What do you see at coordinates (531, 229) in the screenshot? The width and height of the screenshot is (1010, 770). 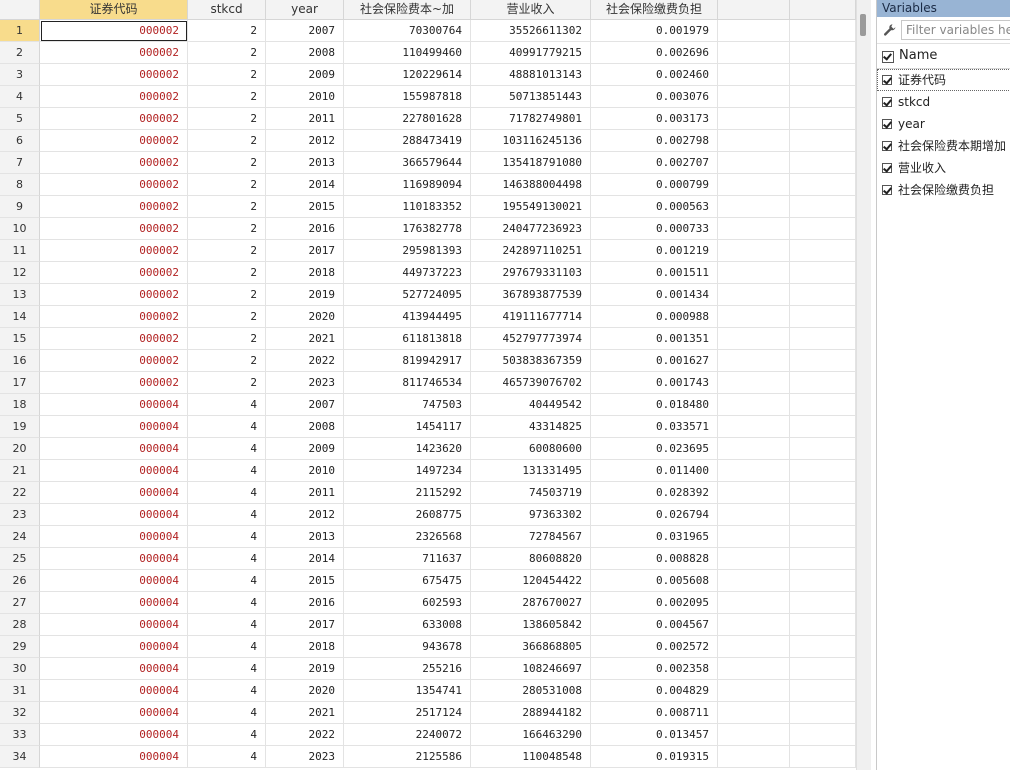 I see `cell-revenue: 240477236923` at bounding box center [531, 229].